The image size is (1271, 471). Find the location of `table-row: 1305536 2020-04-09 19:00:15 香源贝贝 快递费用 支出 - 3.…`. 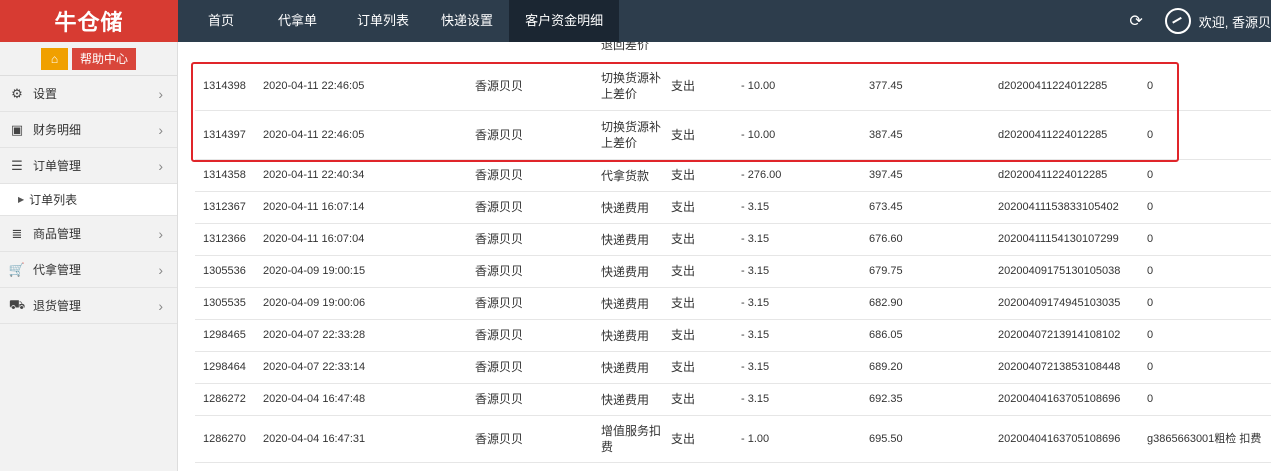

table-row: 1305536 2020-04-09 19:00:15 香源贝贝 快递费用 支出 - 3.… is located at coordinates (733, 272).